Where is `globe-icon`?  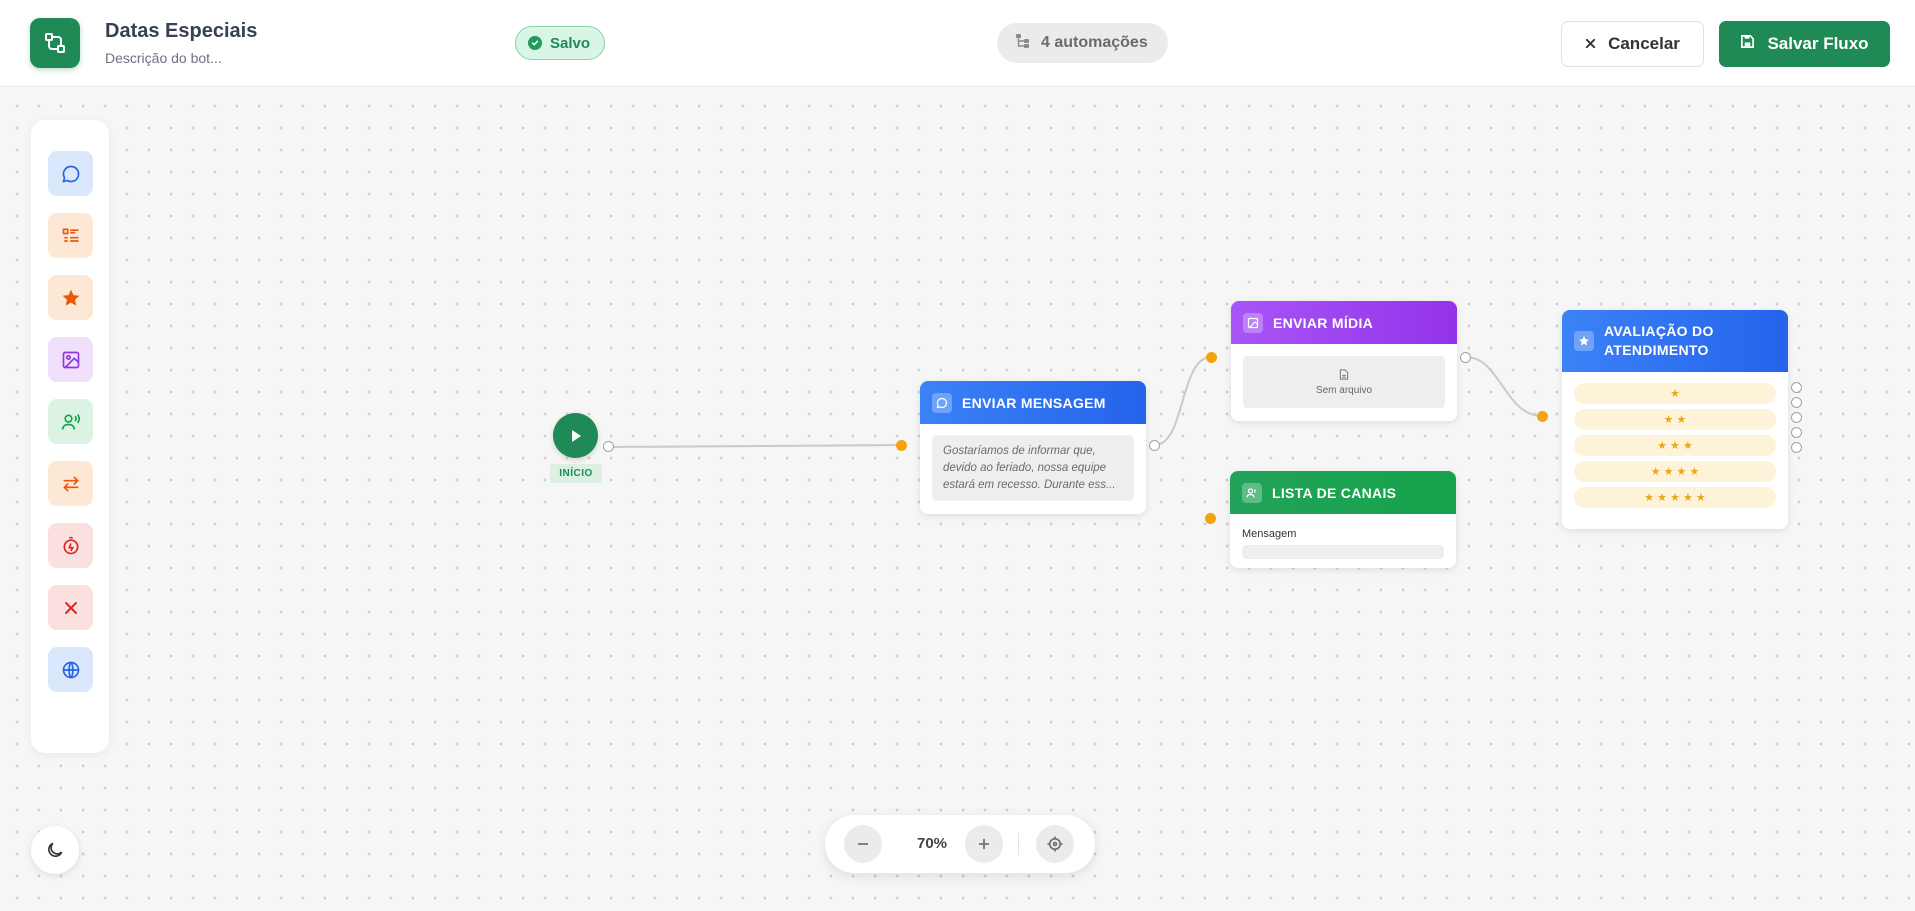
globe-icon is located at coordinates (70, 669).